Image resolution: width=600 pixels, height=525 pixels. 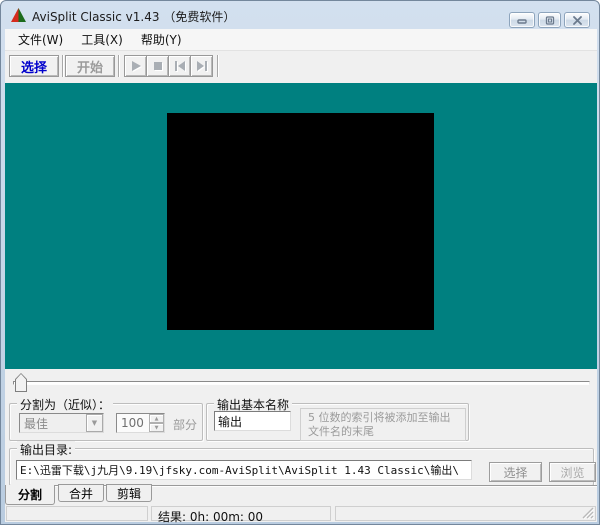 I want to click on chevron-down-icon: ▼, so click(x=94, y=423).